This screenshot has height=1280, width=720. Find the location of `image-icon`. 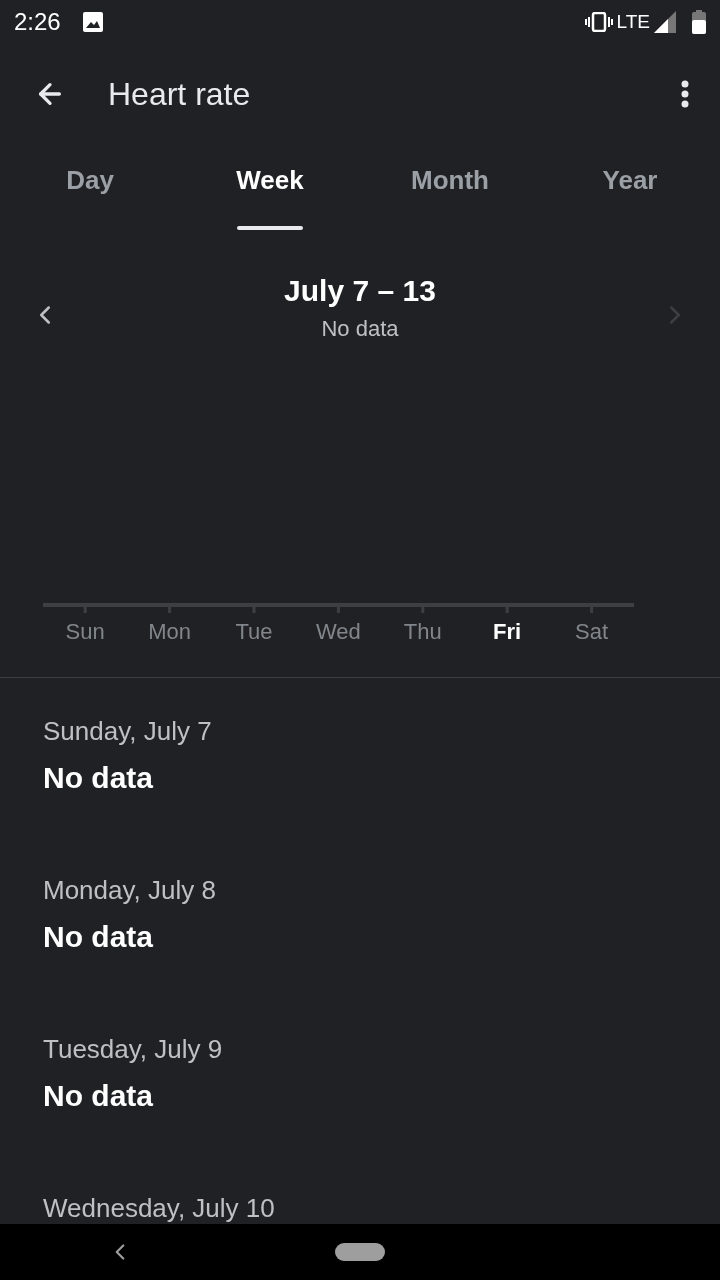

image-icon is located at coordinates (92, 22).